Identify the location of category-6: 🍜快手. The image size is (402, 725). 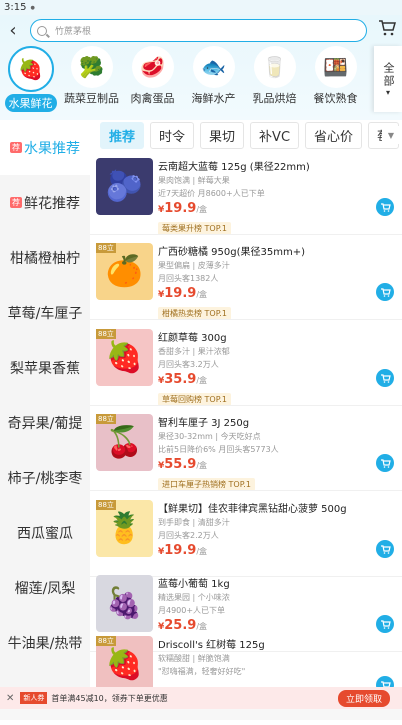
(368, 81).